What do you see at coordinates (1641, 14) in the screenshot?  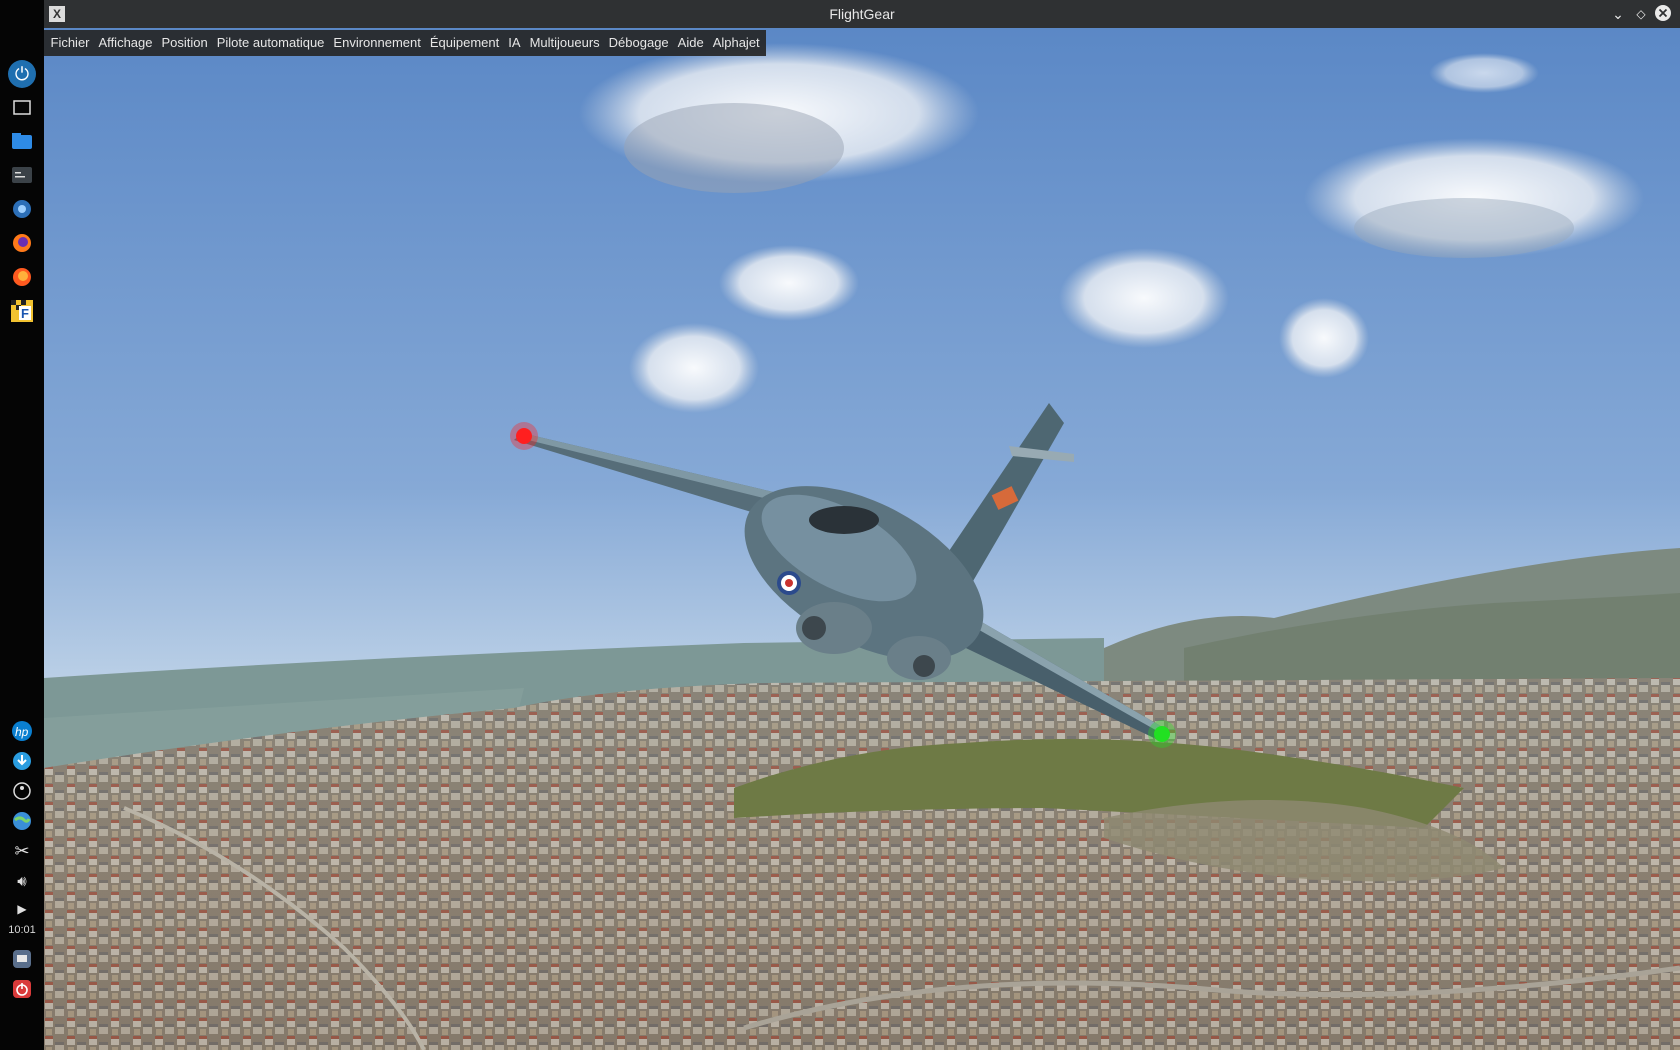 I see `maximize-icon: ◇` at bounding box center [1641, 14].